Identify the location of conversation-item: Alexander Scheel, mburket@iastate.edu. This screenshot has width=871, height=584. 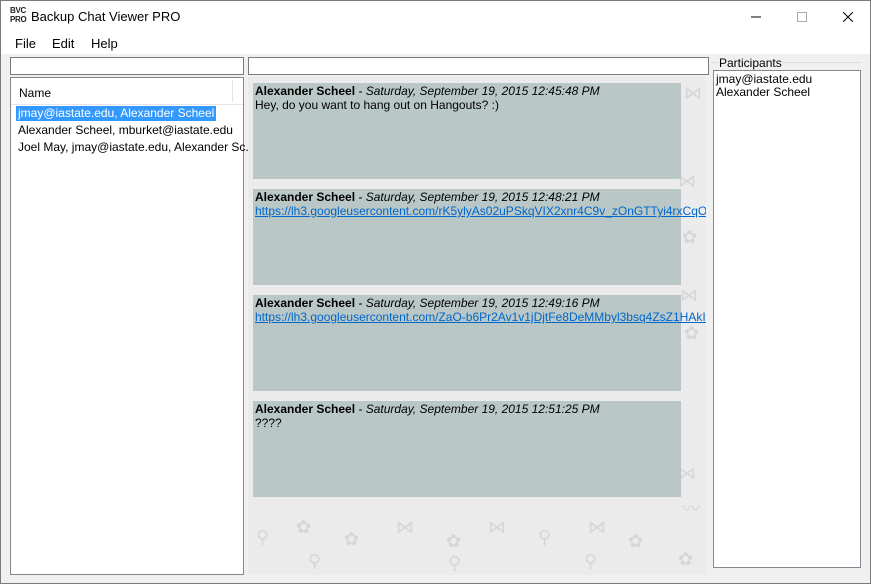
(125, 130).